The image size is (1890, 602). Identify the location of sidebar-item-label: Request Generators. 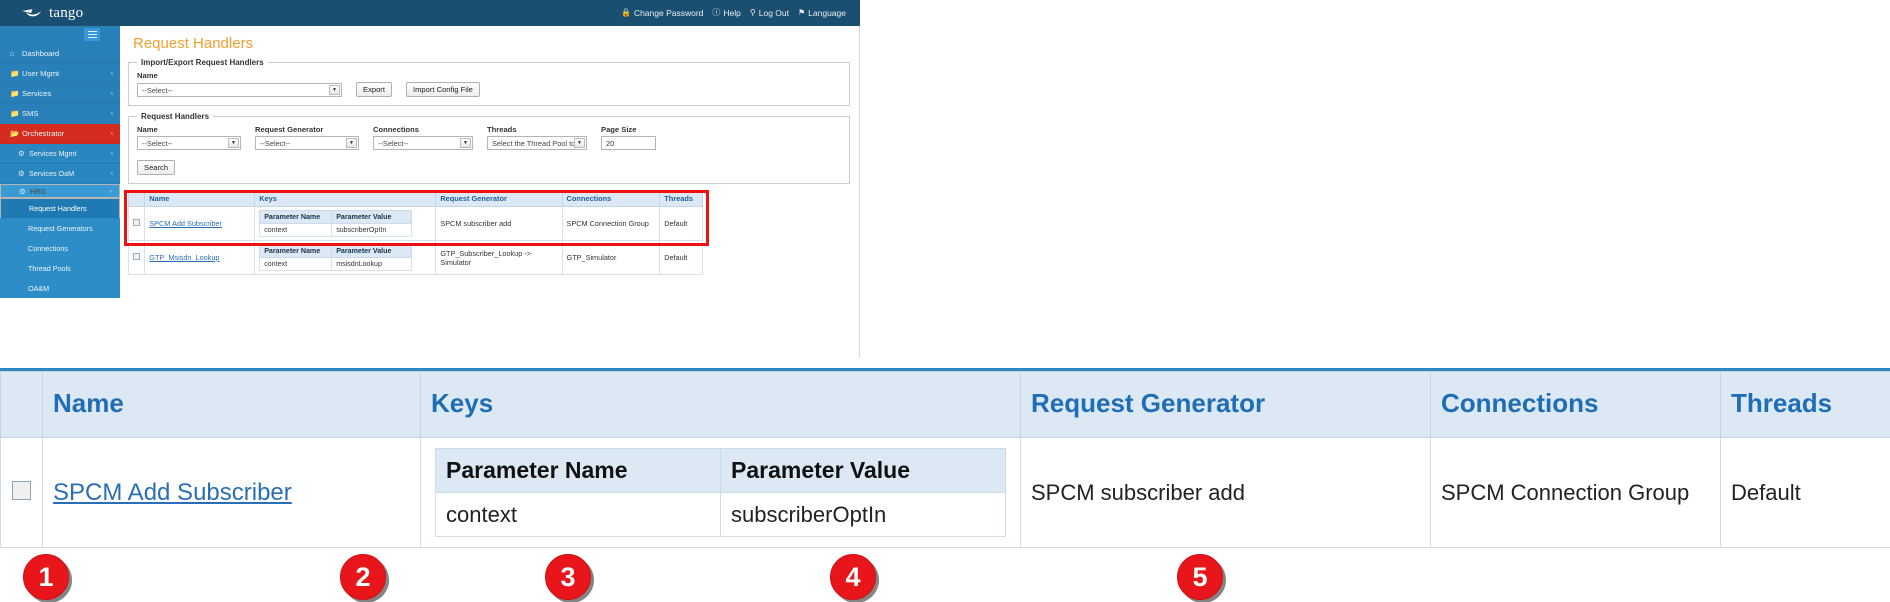
(60, 228).